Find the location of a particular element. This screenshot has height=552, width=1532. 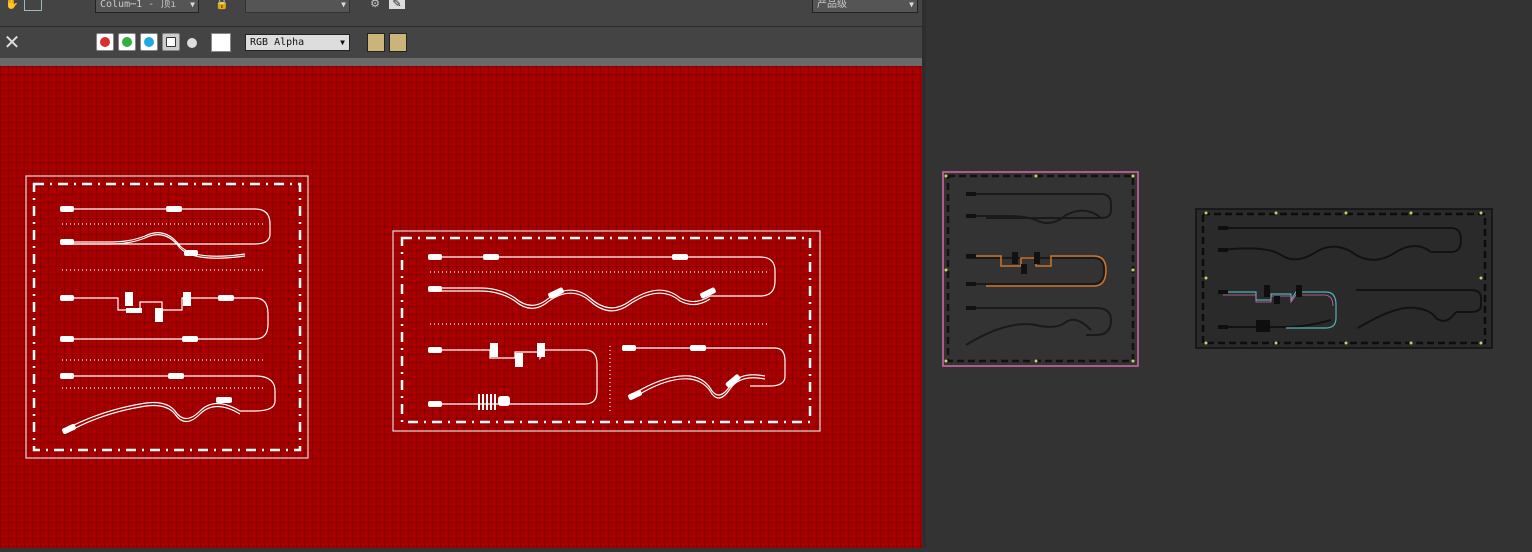

text-tool-icon is located at coordinates (33, 5).